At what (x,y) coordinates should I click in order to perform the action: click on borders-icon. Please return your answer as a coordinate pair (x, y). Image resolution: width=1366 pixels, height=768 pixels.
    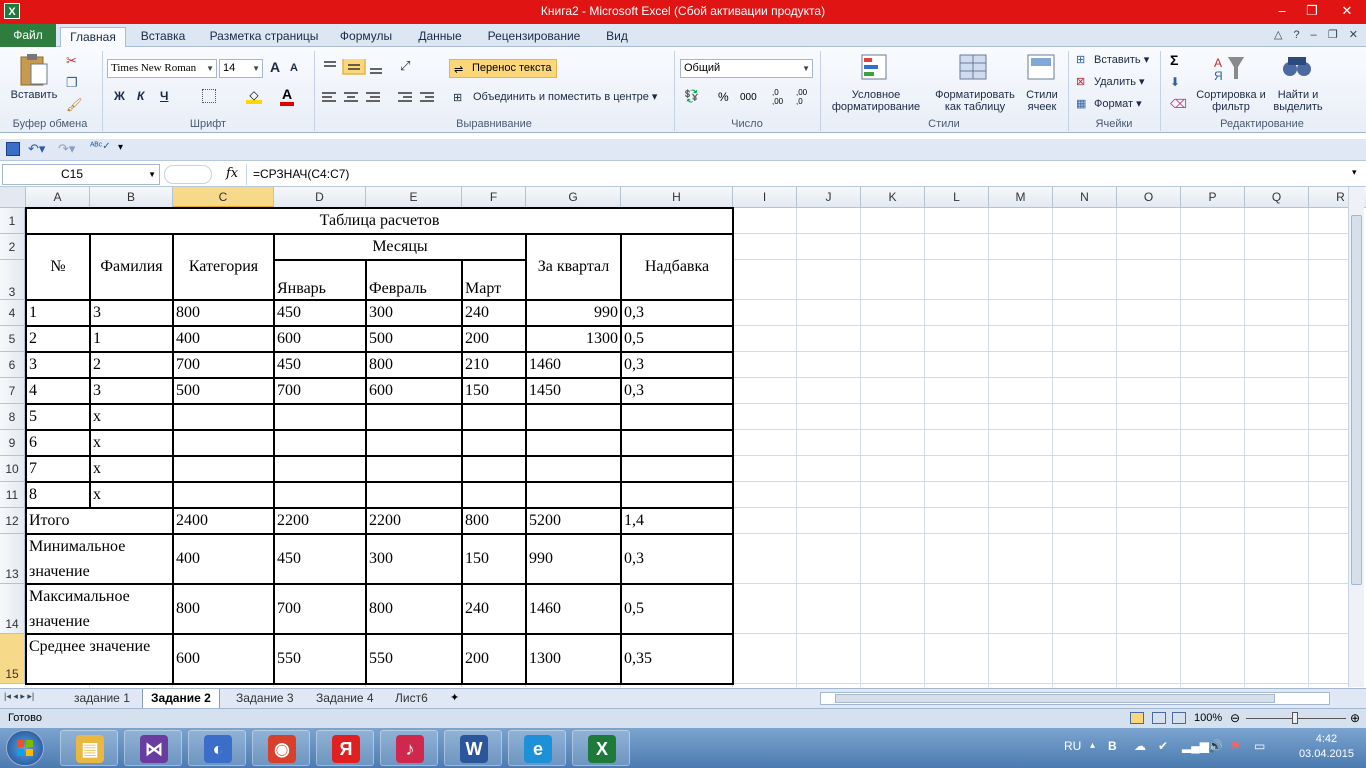
    Looking at the image, I should click on (209, 96).